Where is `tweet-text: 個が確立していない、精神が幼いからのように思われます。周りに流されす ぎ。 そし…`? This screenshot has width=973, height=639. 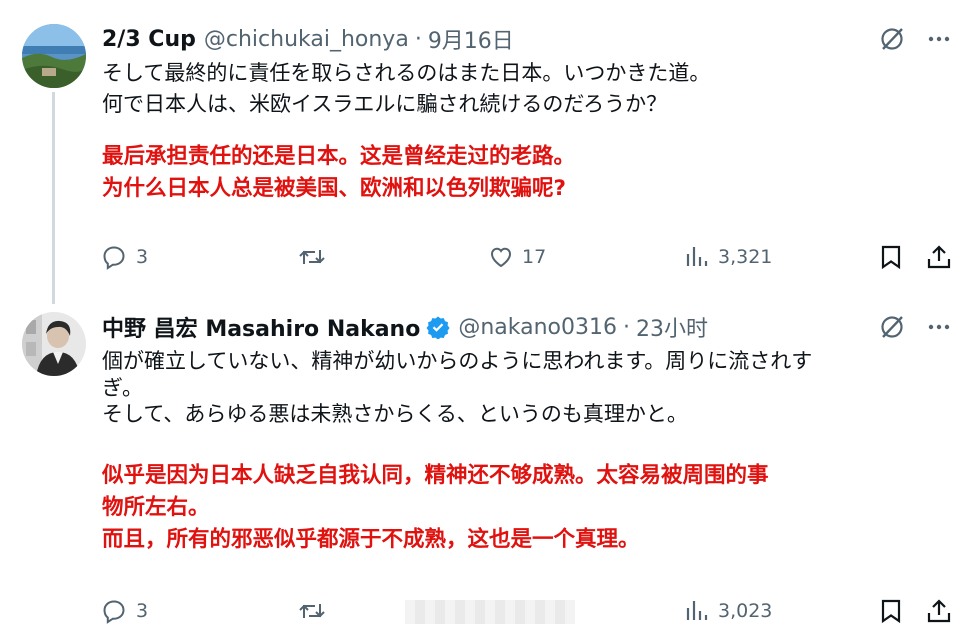
tweet-text: 個が確立していない、精神が幼いからのように思われます。周りに流されす ぎ。 そし… is located at coordinates (527, 388).